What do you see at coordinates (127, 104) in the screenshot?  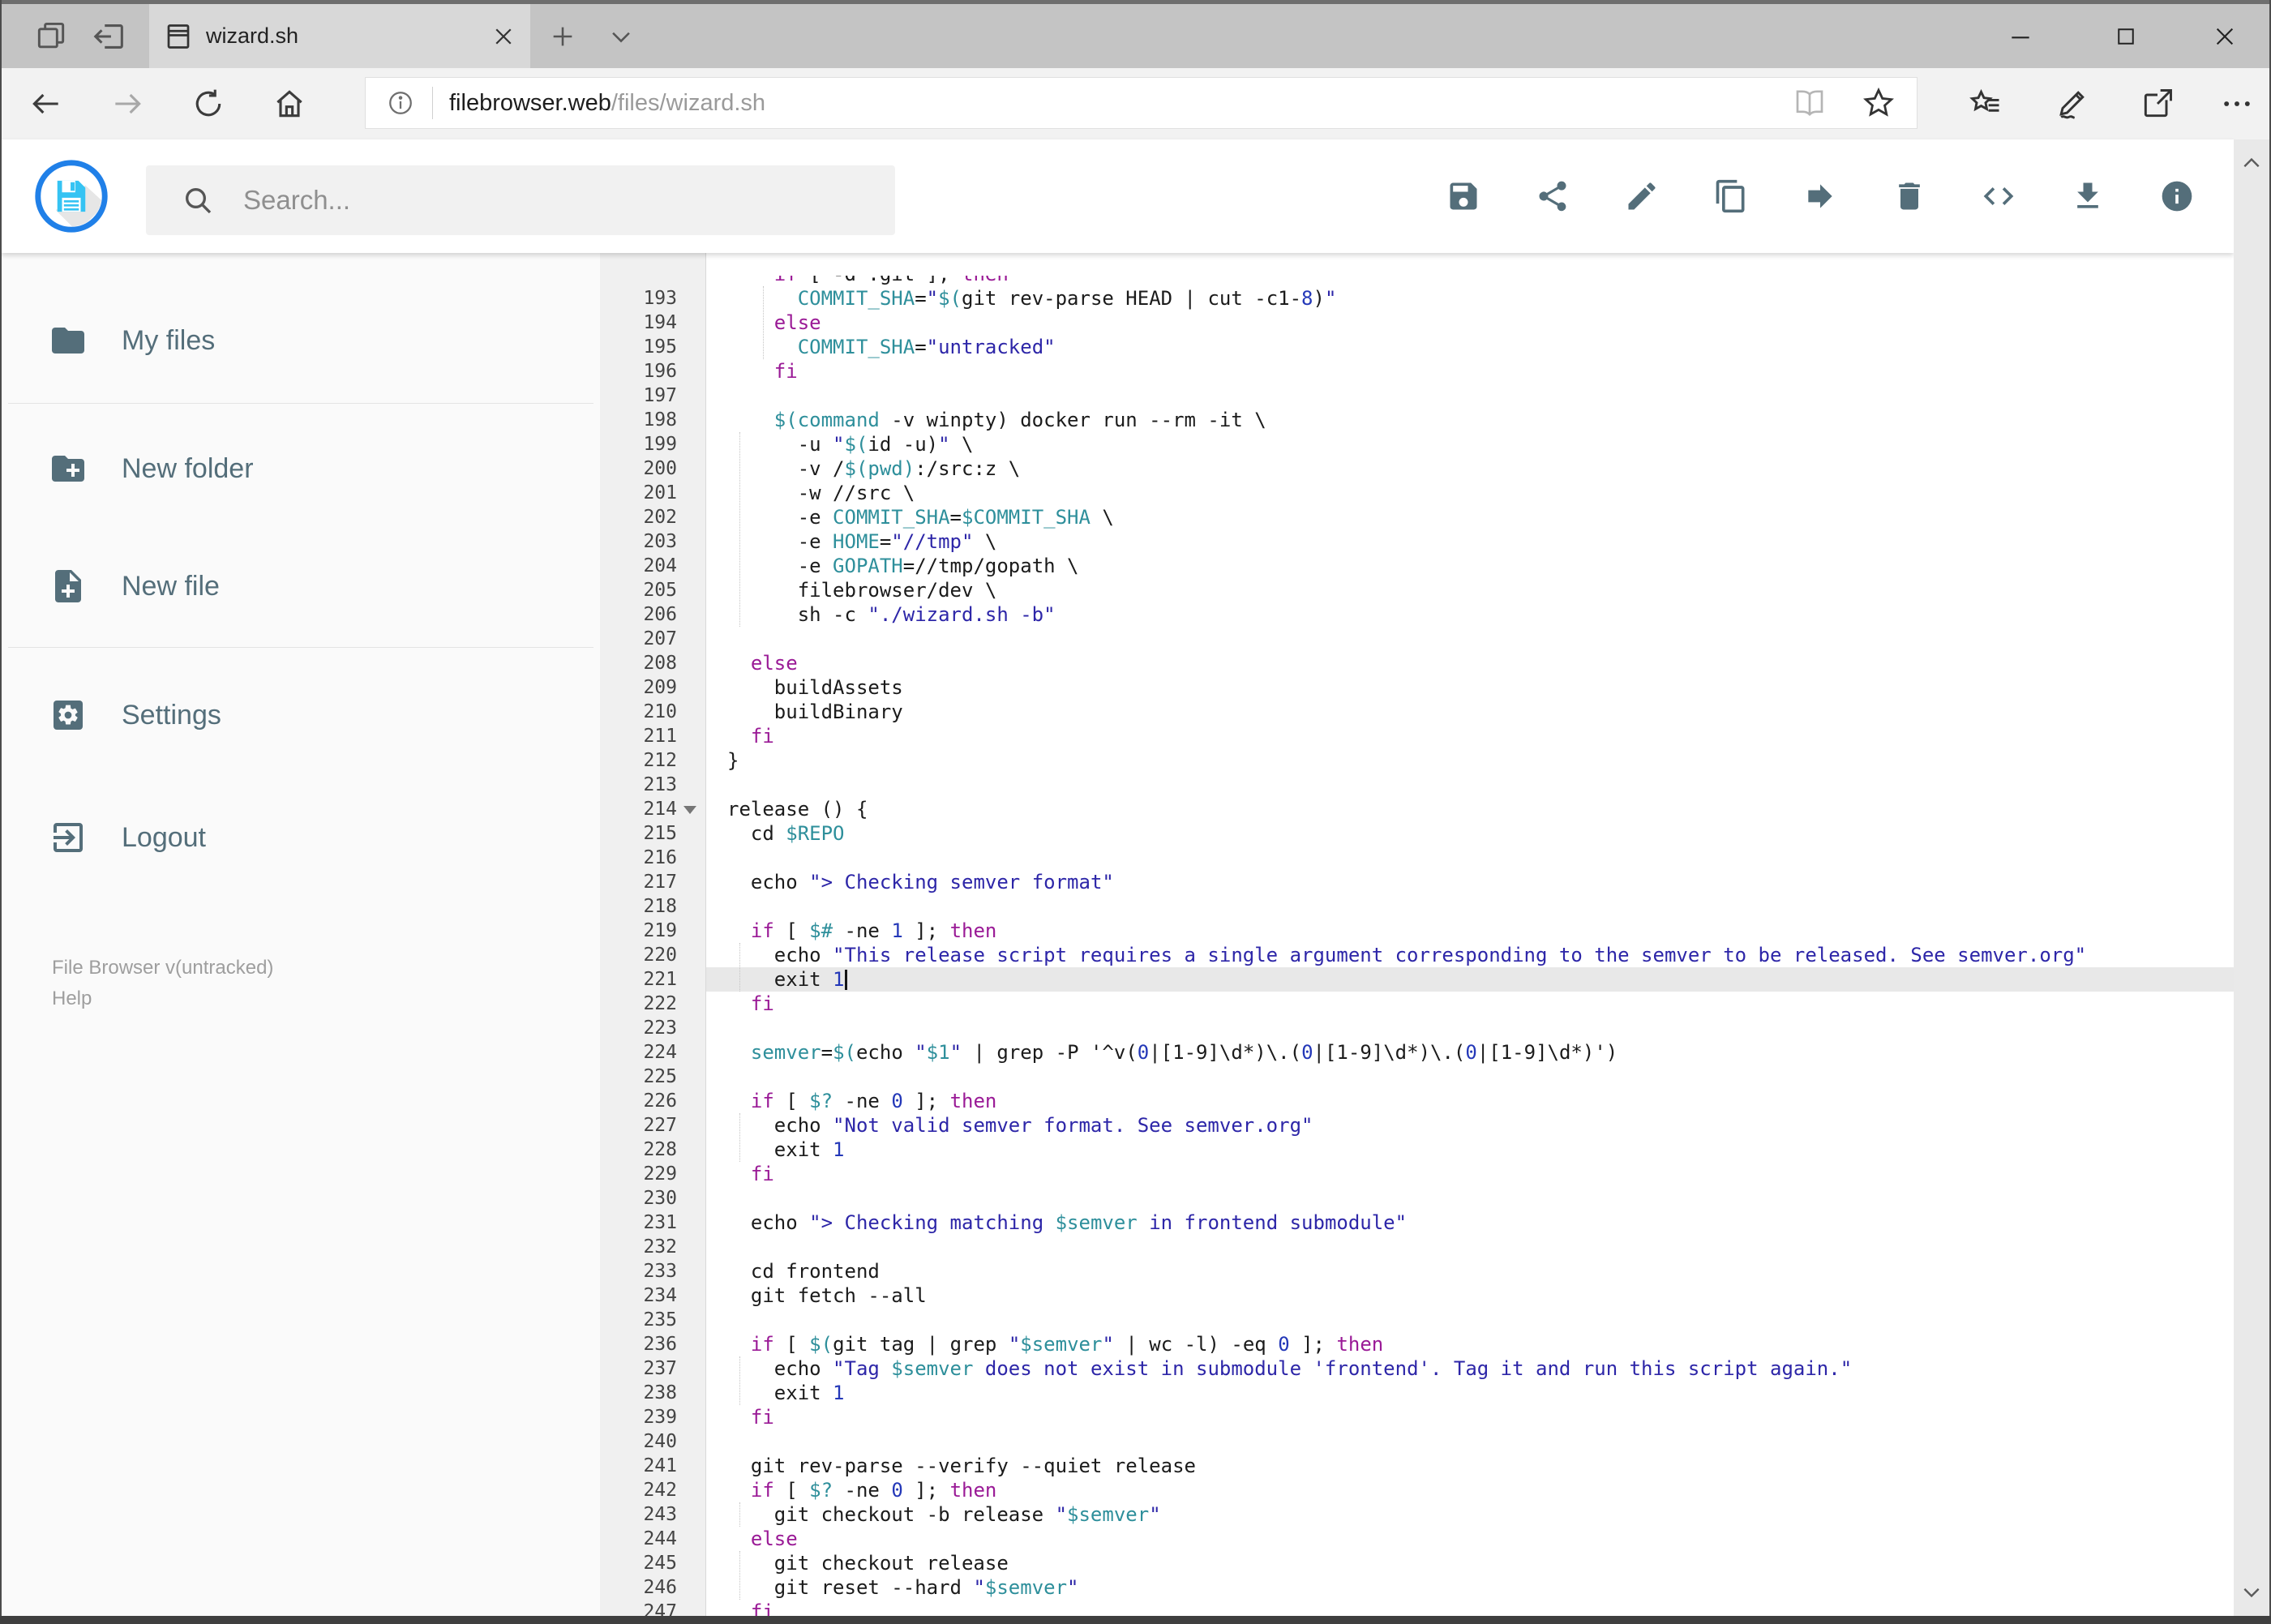 I see `forward-button` at bounding box center [127, 104].